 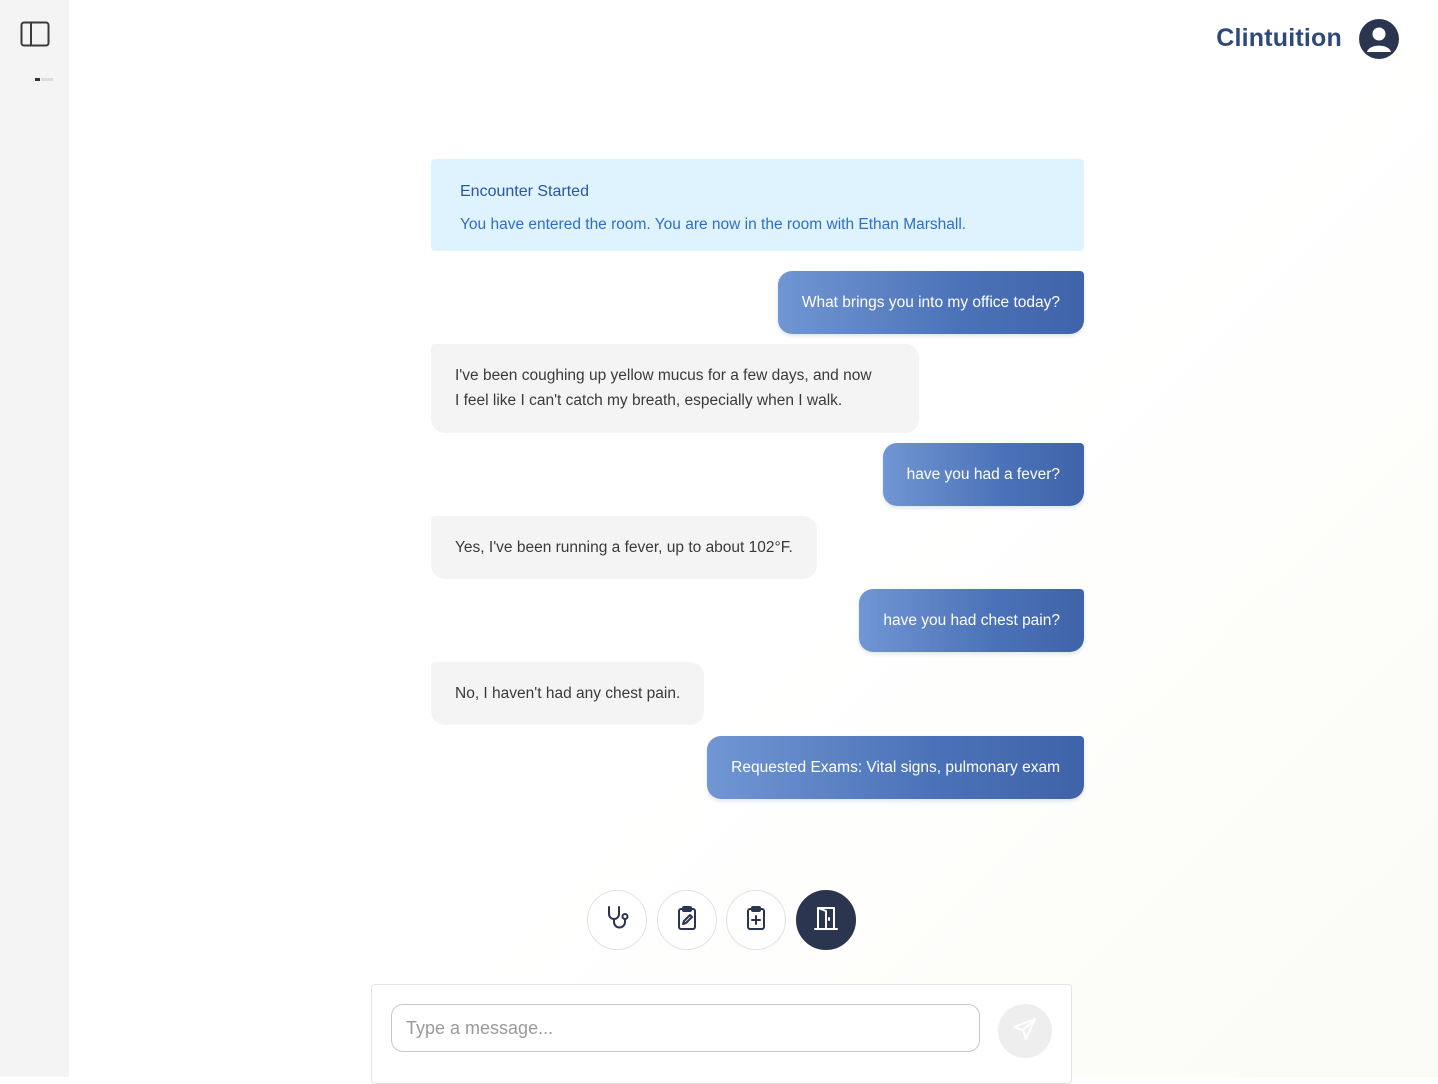 I want to click on user-avatar-icon, so click(x=1379, y=43).